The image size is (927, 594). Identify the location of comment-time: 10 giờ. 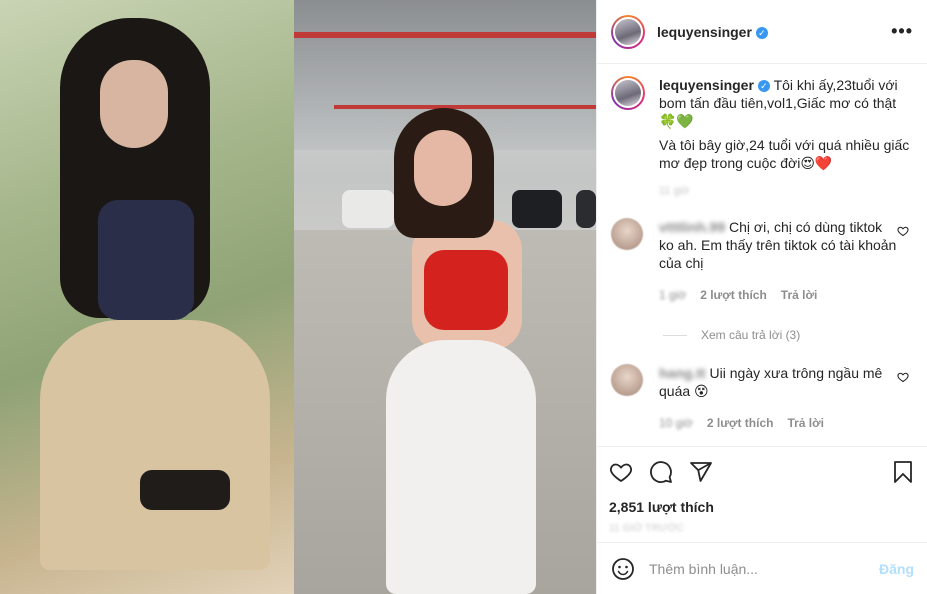
(676, 423).